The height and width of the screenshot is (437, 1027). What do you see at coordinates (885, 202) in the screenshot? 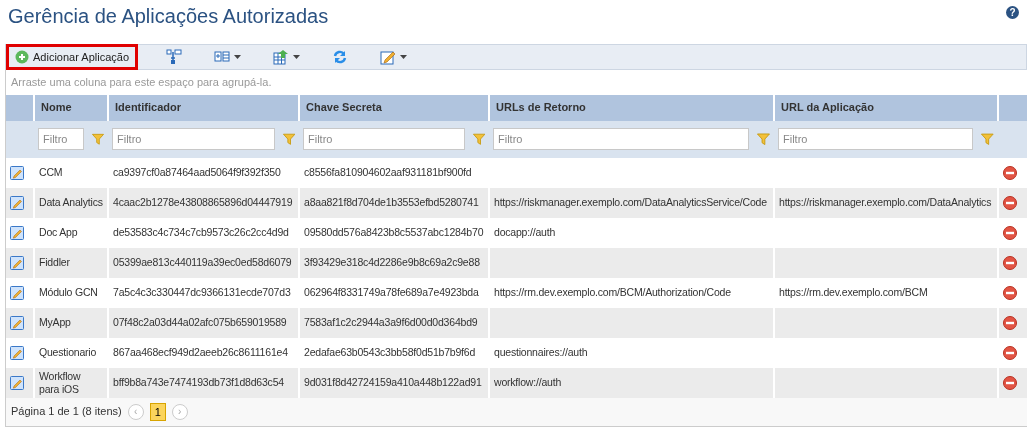
I see `url-cell: https://riskmanager.exemplo.com/DataAnalytics` at bounding box center [885, 202].